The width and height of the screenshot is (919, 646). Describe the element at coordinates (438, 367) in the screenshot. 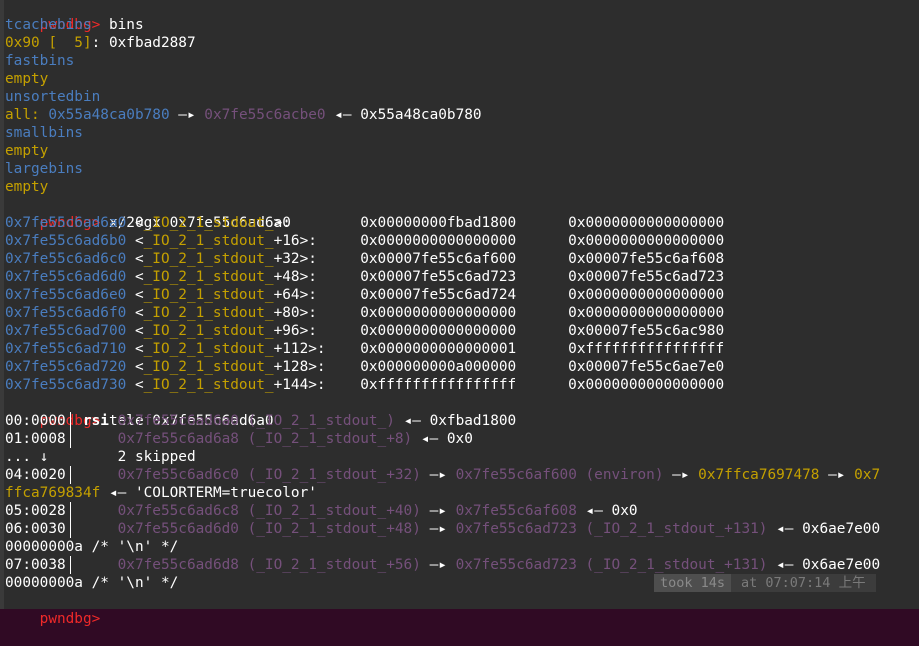

I see `memory-value: 0x000000000a000000` at that location.